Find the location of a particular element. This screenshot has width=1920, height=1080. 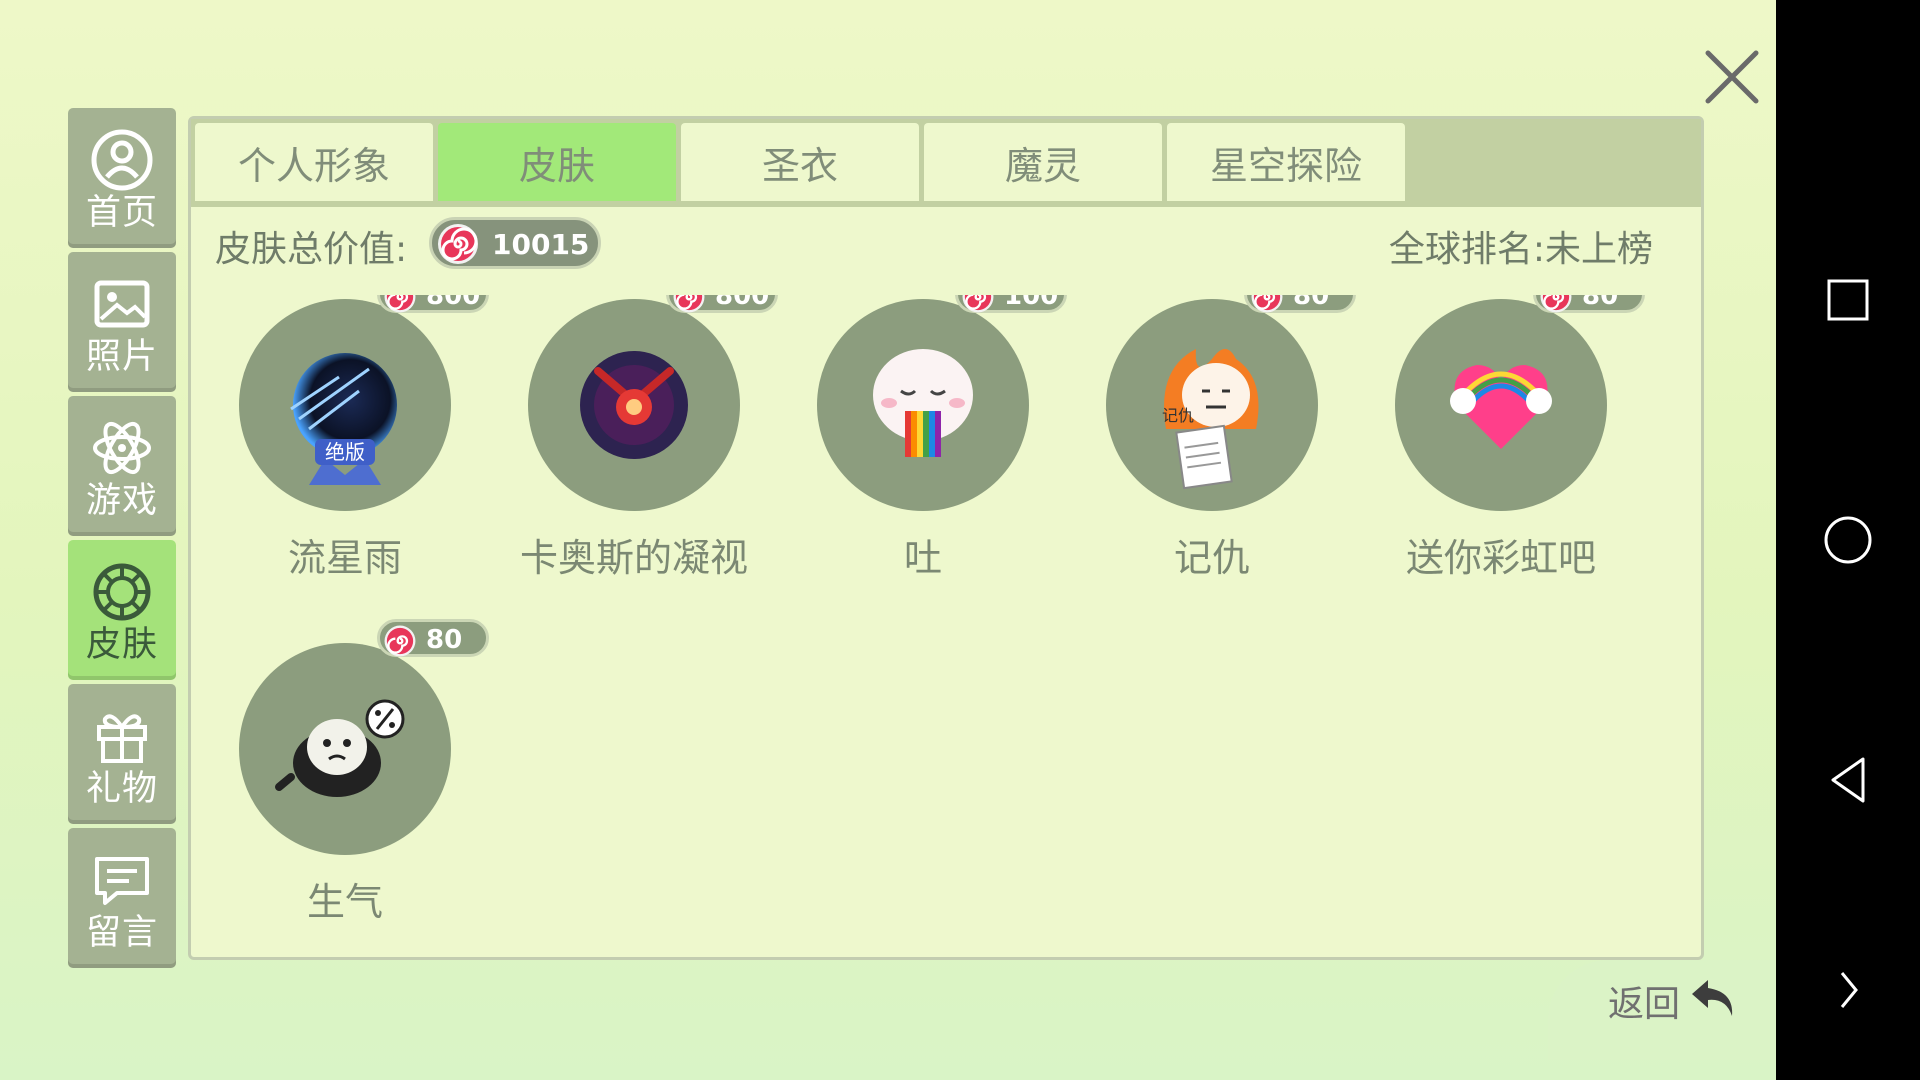

sidebar-item-gifts: 礼物 is located at coordinates (122, 754).